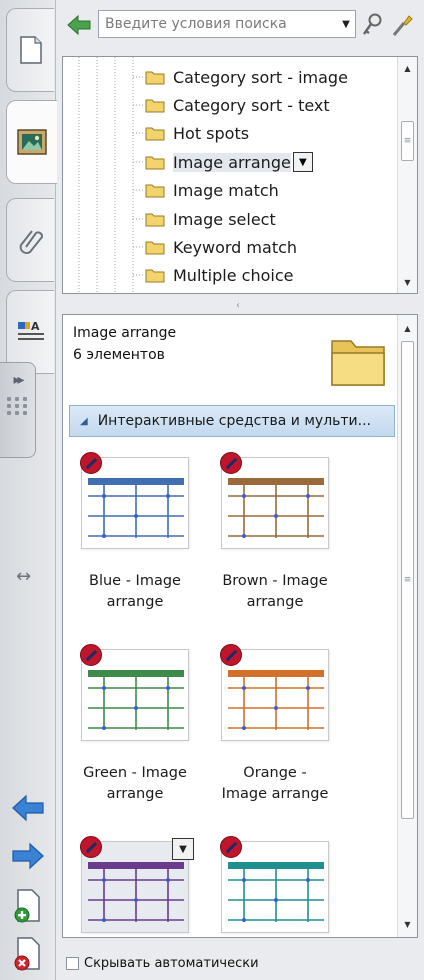  I want to click on arrow-left-icon, so click(28, 808).